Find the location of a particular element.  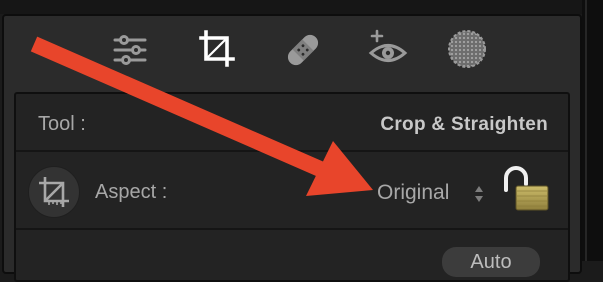

sliders-icon is located at coordinates (130, 50).